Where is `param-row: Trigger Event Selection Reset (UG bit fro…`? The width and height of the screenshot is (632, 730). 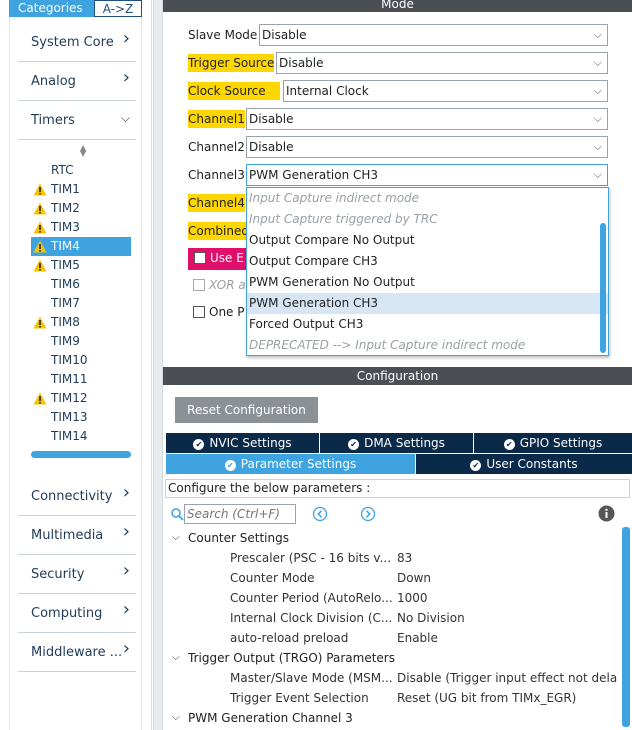 param-row: Trigger Event Selection Reset (UG bit fro… is located at coordinates (390, 698).